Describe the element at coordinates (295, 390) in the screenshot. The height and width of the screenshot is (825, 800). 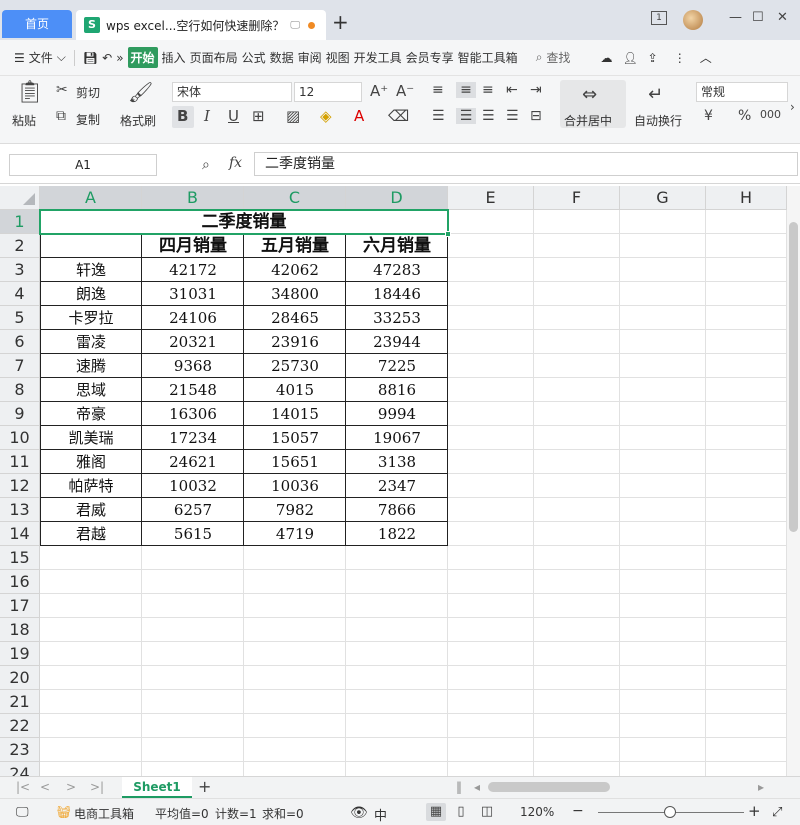
I see `sales-value-cell: 4015` at that location.